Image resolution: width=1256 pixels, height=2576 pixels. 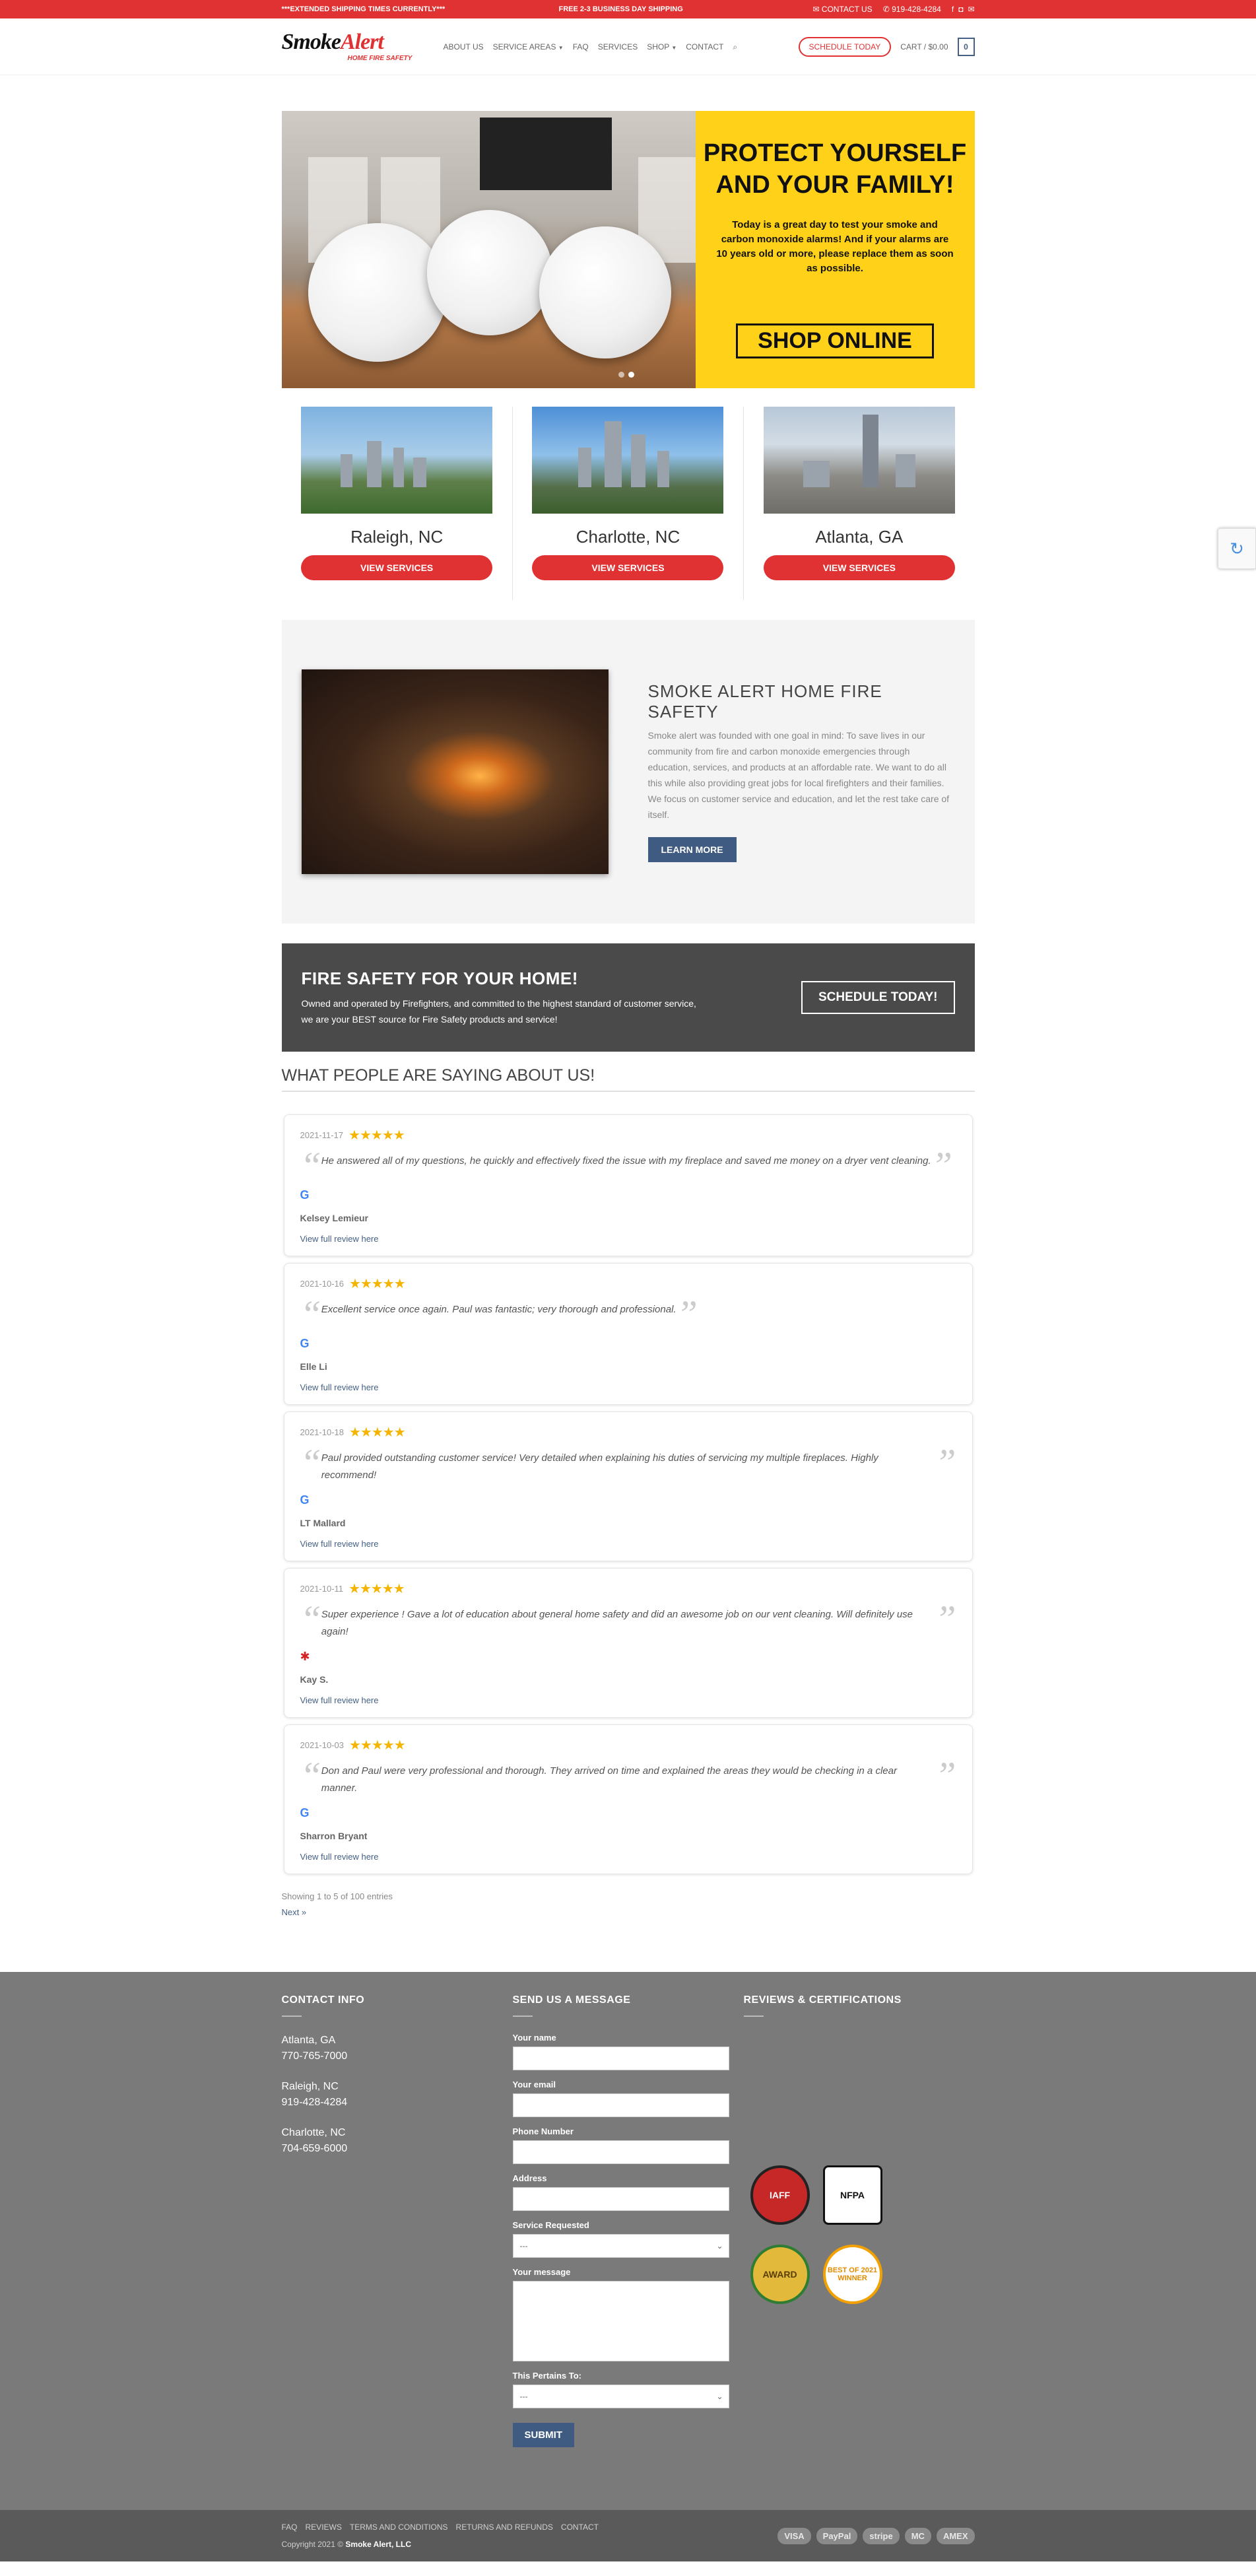 What do you see at coordinates (878, 998) in the screenshot?
I see `schedule-today-cta-button: SCHEDULE TODAY!` at bounding box center [878, 998].